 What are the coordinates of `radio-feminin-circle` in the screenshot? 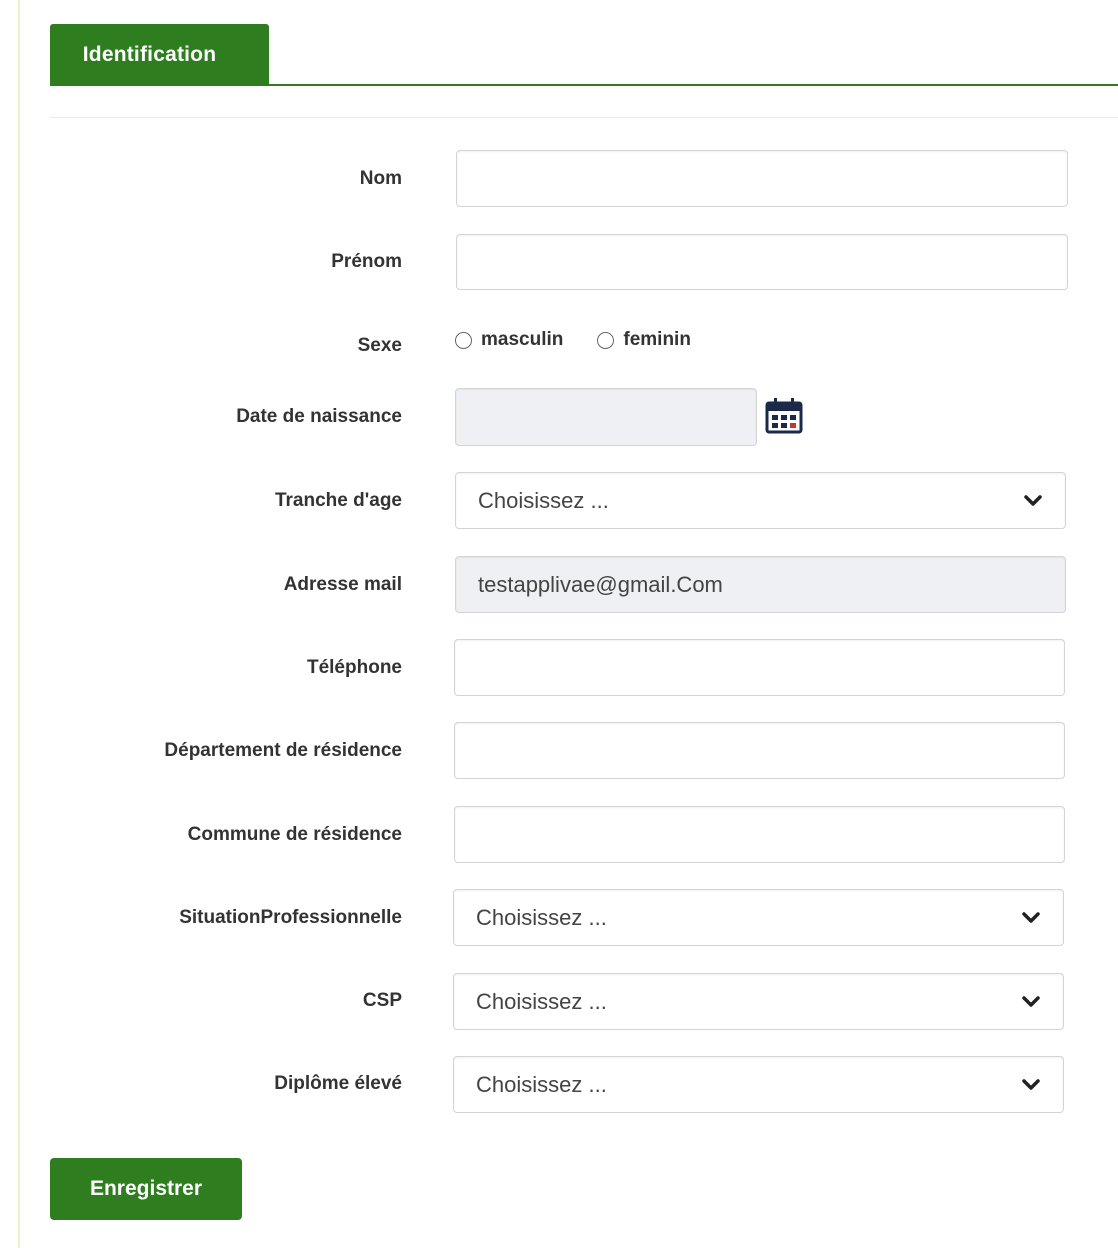 It's located at (606, 340).